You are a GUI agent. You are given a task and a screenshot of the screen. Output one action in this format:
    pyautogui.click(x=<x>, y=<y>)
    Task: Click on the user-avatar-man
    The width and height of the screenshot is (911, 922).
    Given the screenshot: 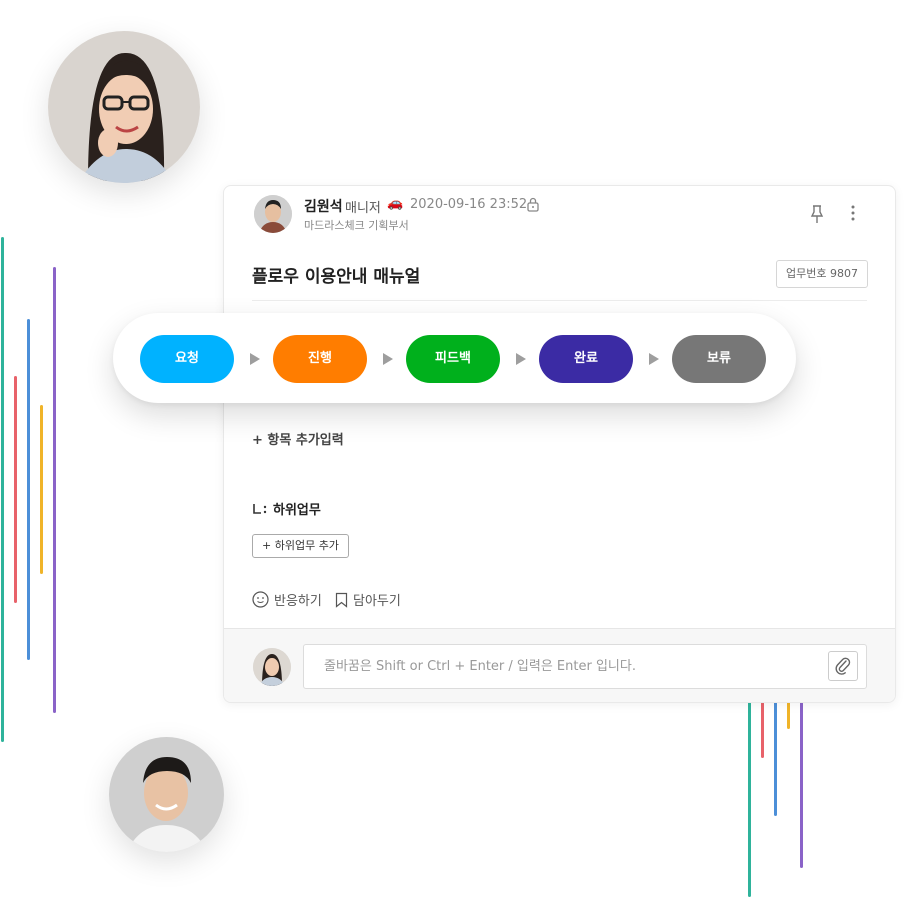 What is the action you would take?
    pyautogui.click(x=166, y=794)
    